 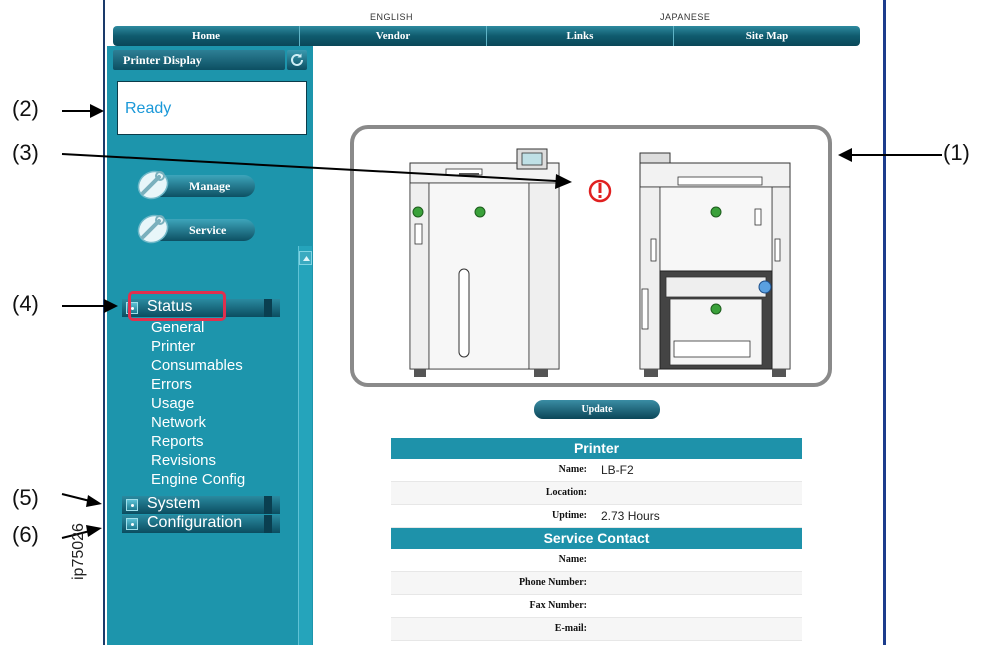 What do you see at coordinates (305, 445) in the screenshot?
I see `sidebar-scrollbar` at bounding box center [305, 445].